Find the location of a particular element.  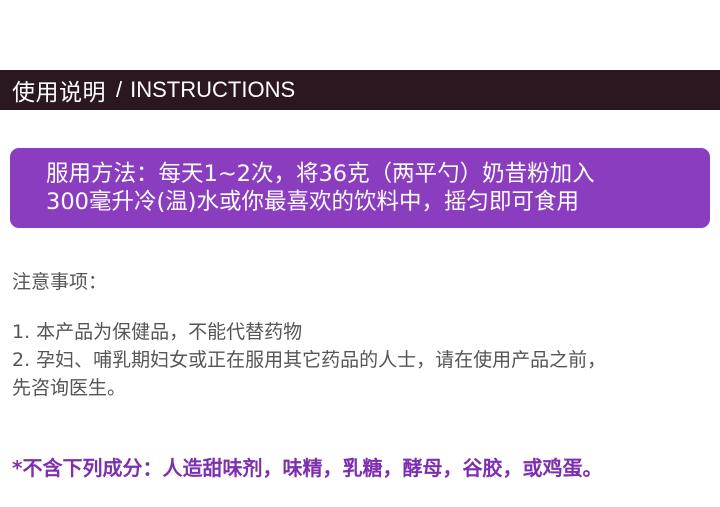

note-item-2: 2. 孕妇、哺乳期妇女或正在服用其它药品的人士，请在使用产品之前， is located at coordinates (309, 360).